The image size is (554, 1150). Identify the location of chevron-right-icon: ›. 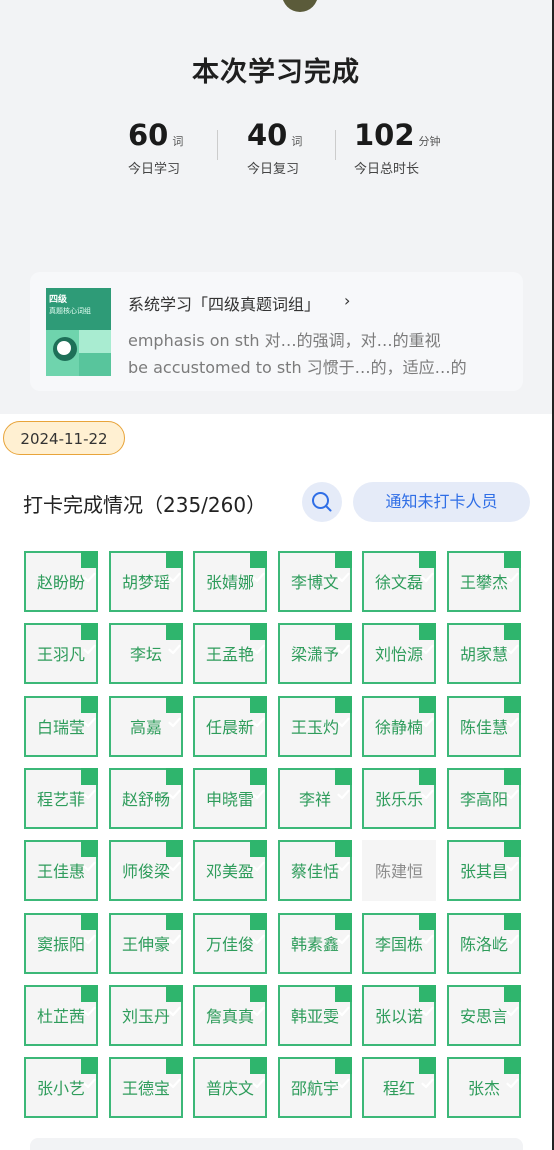
(347, 300).